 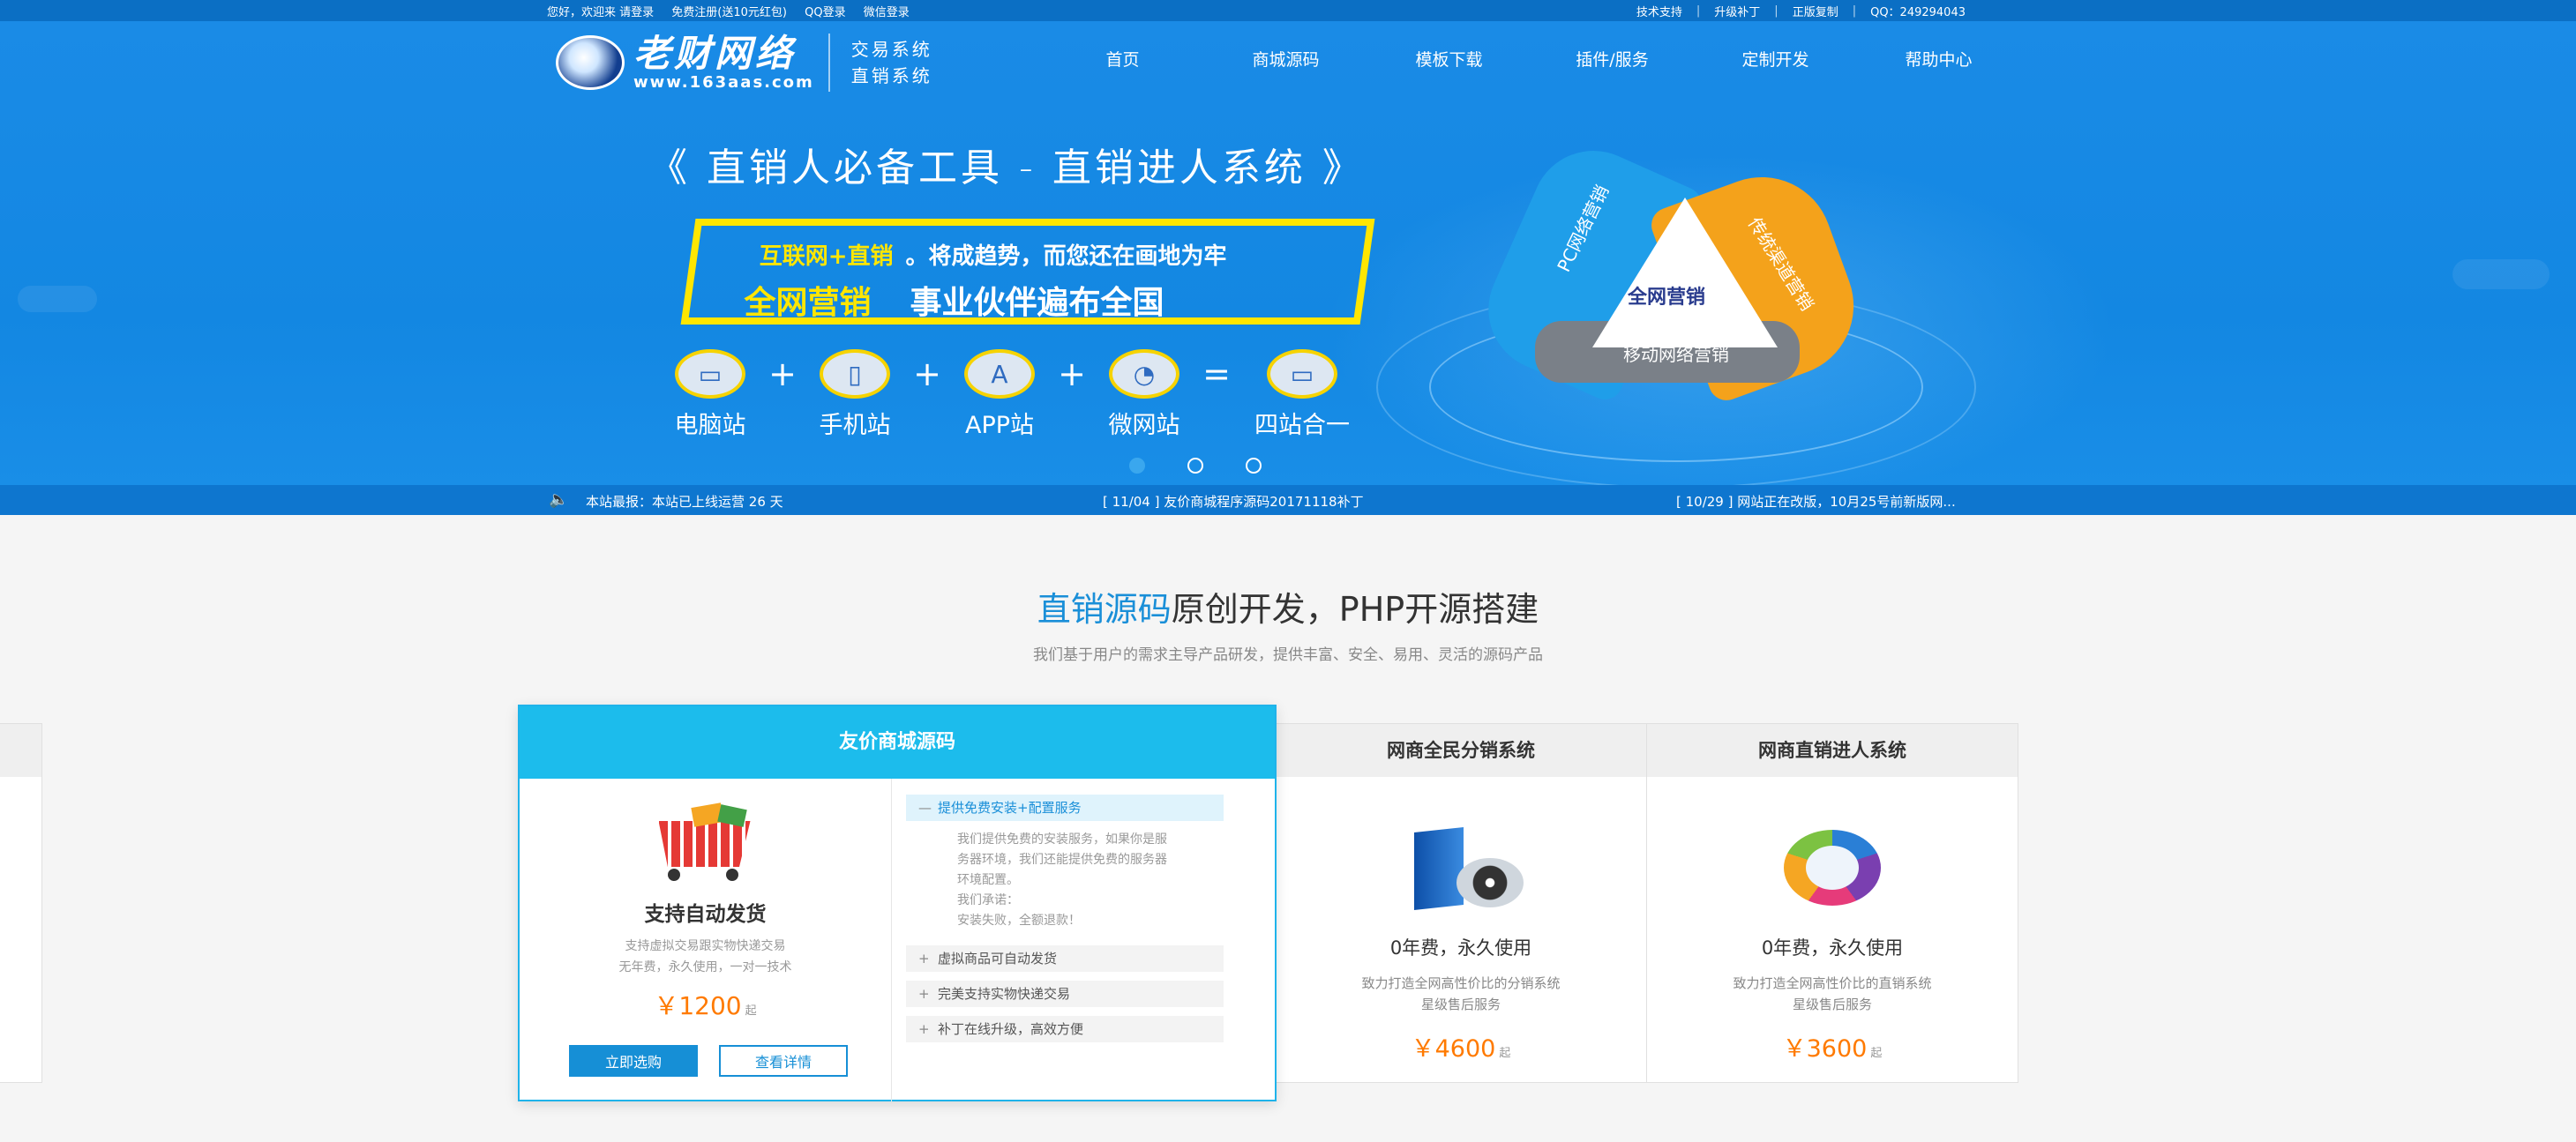 I want to click on logo-brand-name: 老财网络, so click(x=715, y=53).